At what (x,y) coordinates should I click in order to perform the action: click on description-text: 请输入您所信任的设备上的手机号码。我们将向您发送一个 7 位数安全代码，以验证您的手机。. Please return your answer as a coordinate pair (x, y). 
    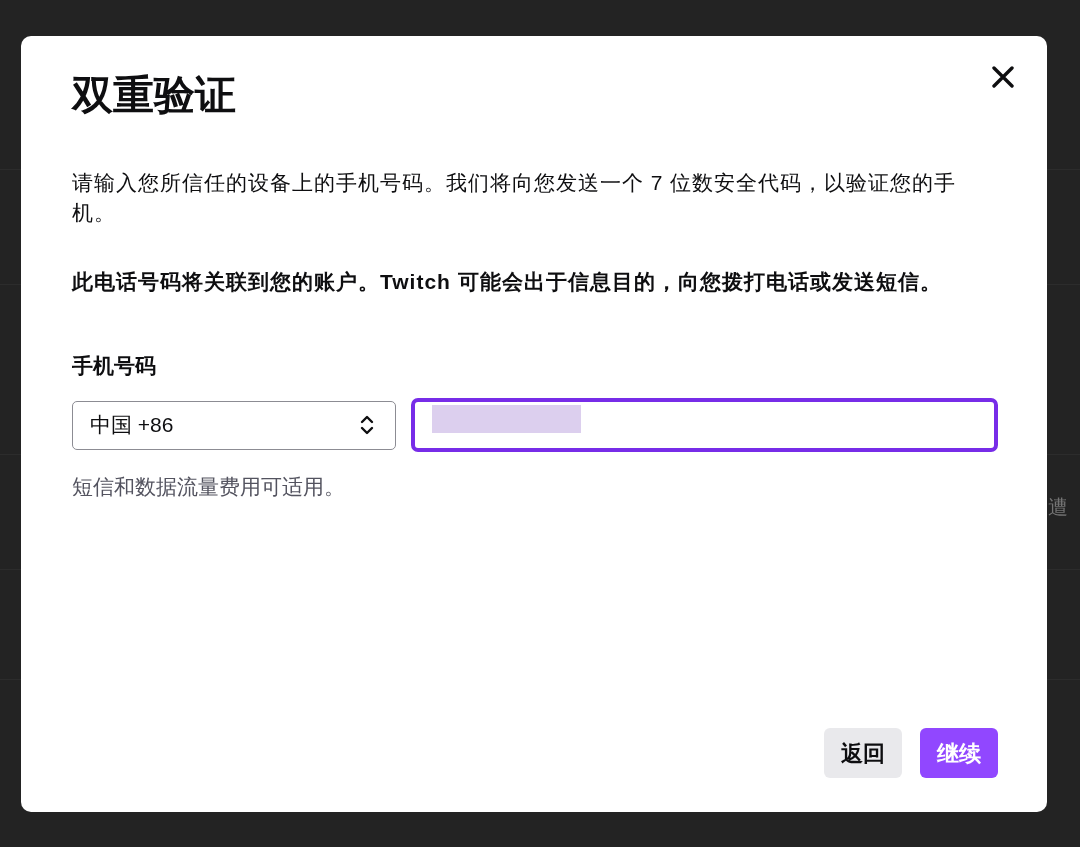
    Looking at the image, I should click on (515, 198).